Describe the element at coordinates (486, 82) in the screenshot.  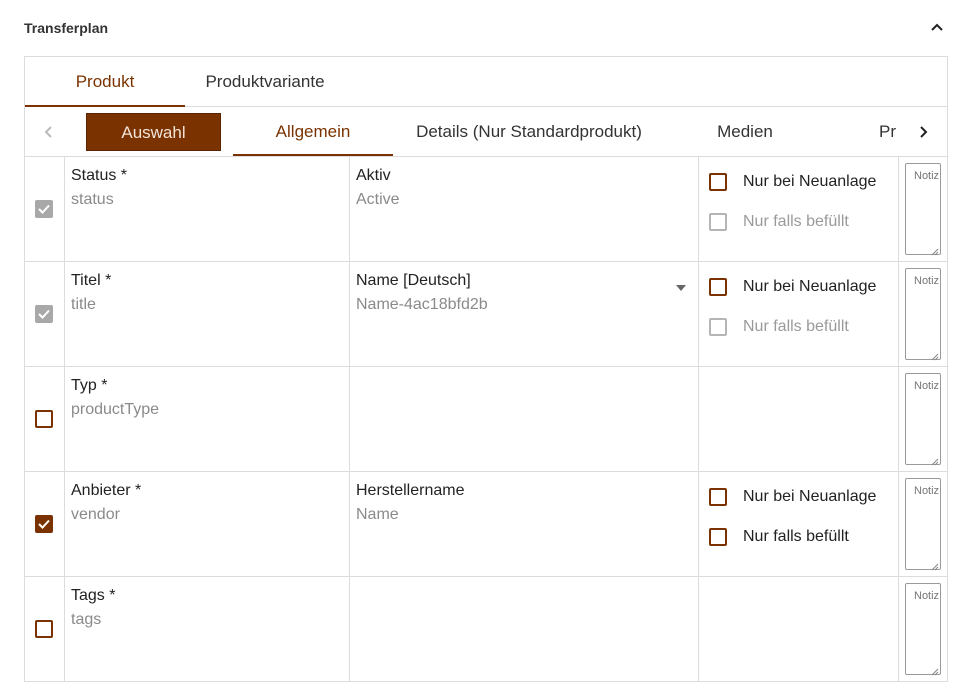
I see `main-tab-bar: Produkt Produktvariante` at that location.